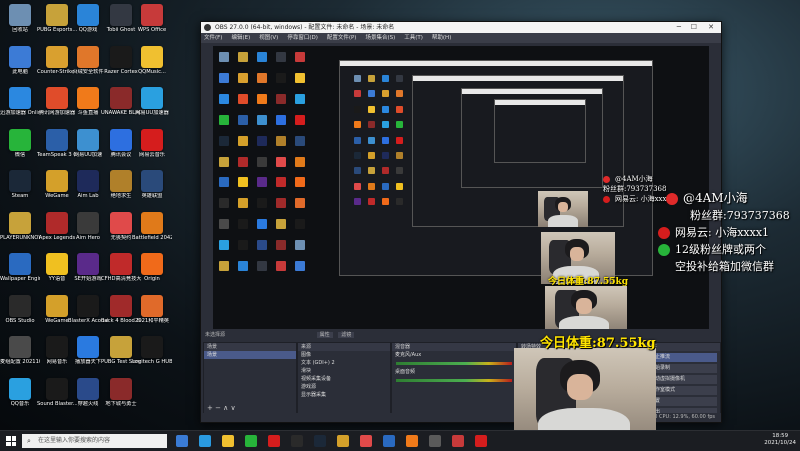 This screenshot has height=451, width=800. Describe the element at coordinates (88, 56) in the screenshot. I see `huorong-icon` at that location.